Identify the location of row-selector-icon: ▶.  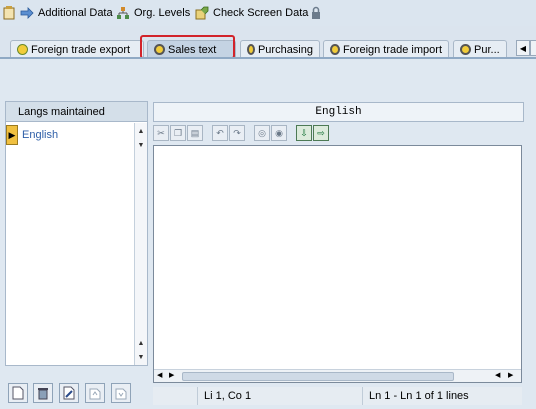
(12, 135).